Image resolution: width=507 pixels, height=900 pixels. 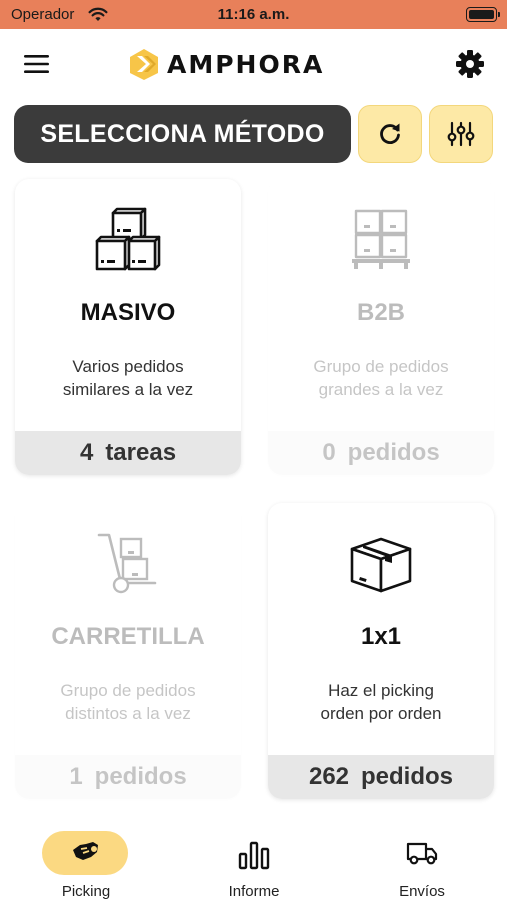 I want to click on card-description: Grupo de pedidos grandes a la vez, so click(x=381, y=378).